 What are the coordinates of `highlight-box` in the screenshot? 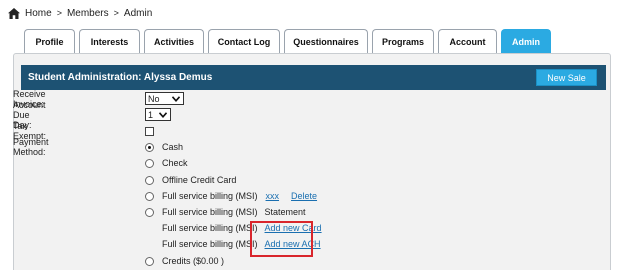 It's located at (281, 239).